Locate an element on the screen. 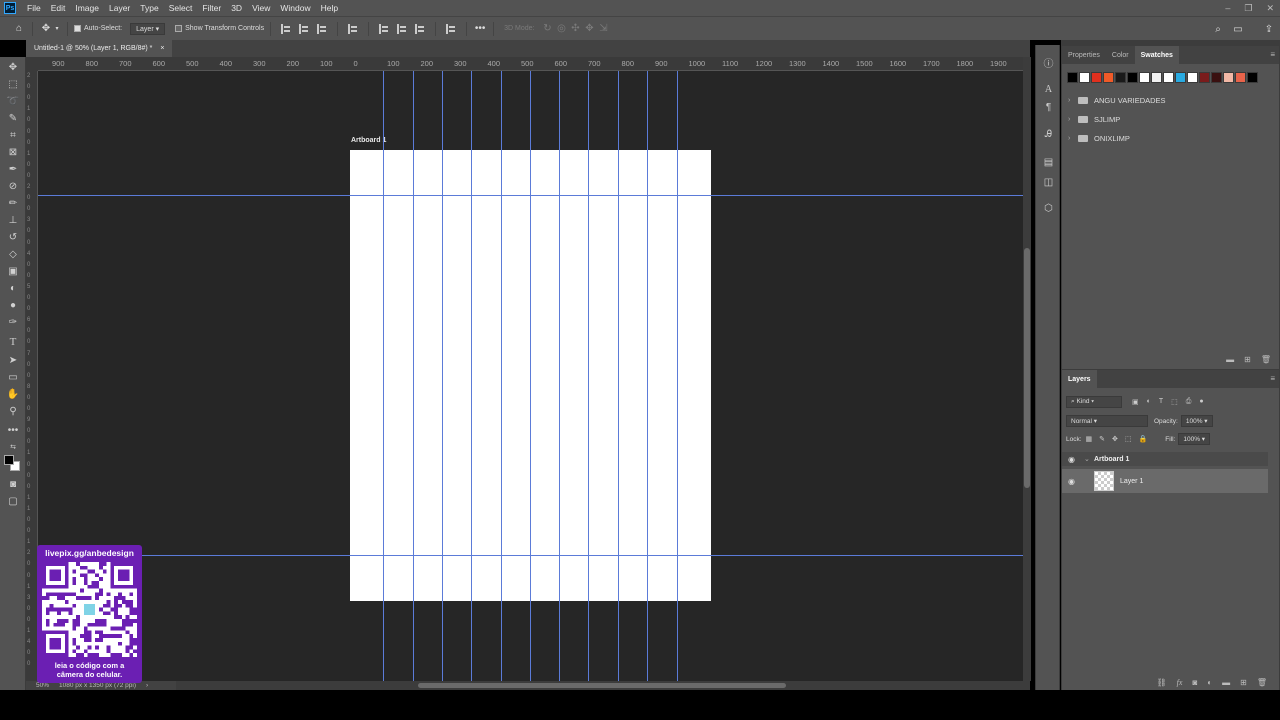  rectangle-tool-icon: ▭ is located at coordinates (13, 377).